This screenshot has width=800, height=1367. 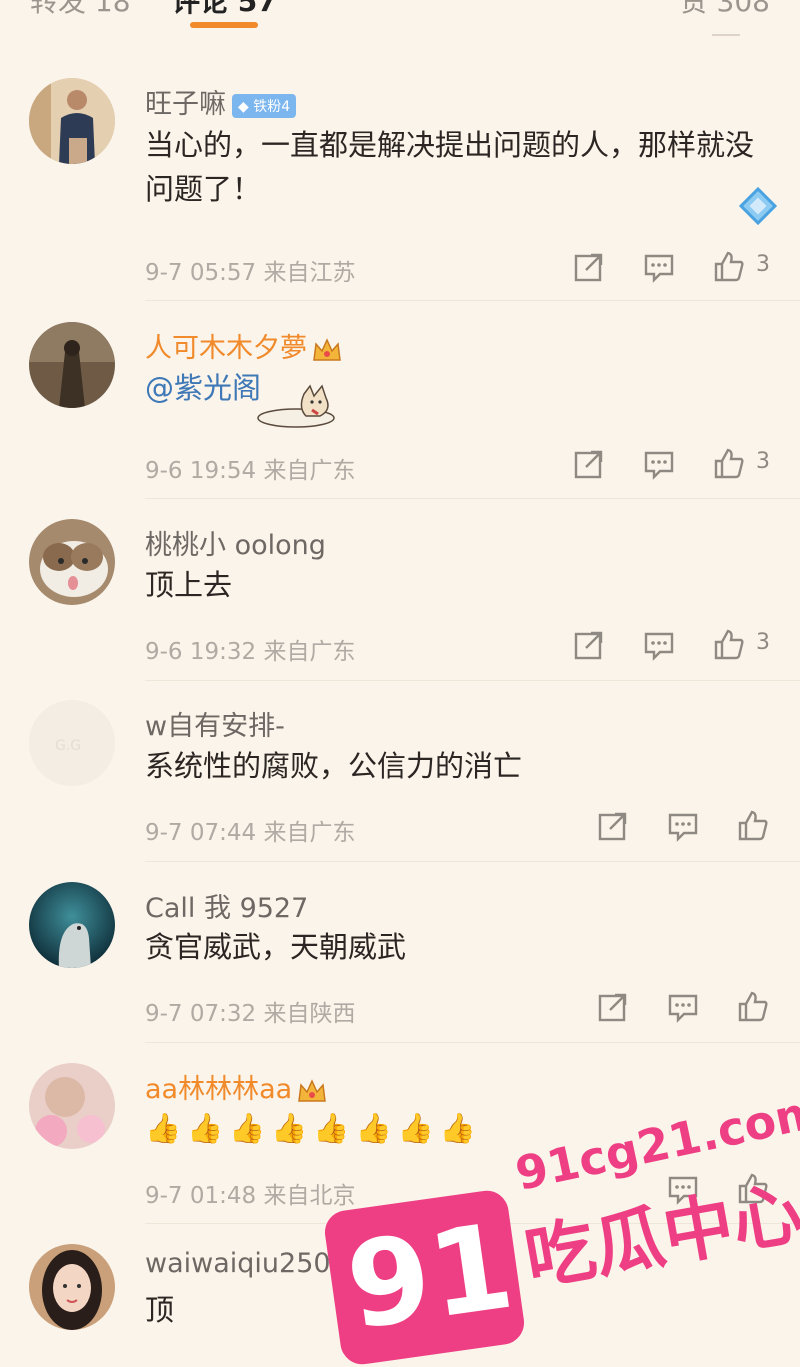 What do you see at coordinates (201, 652) in the screenshot?
I see `comment-date: 9-6 19:32` at bounding box center [201, 652].